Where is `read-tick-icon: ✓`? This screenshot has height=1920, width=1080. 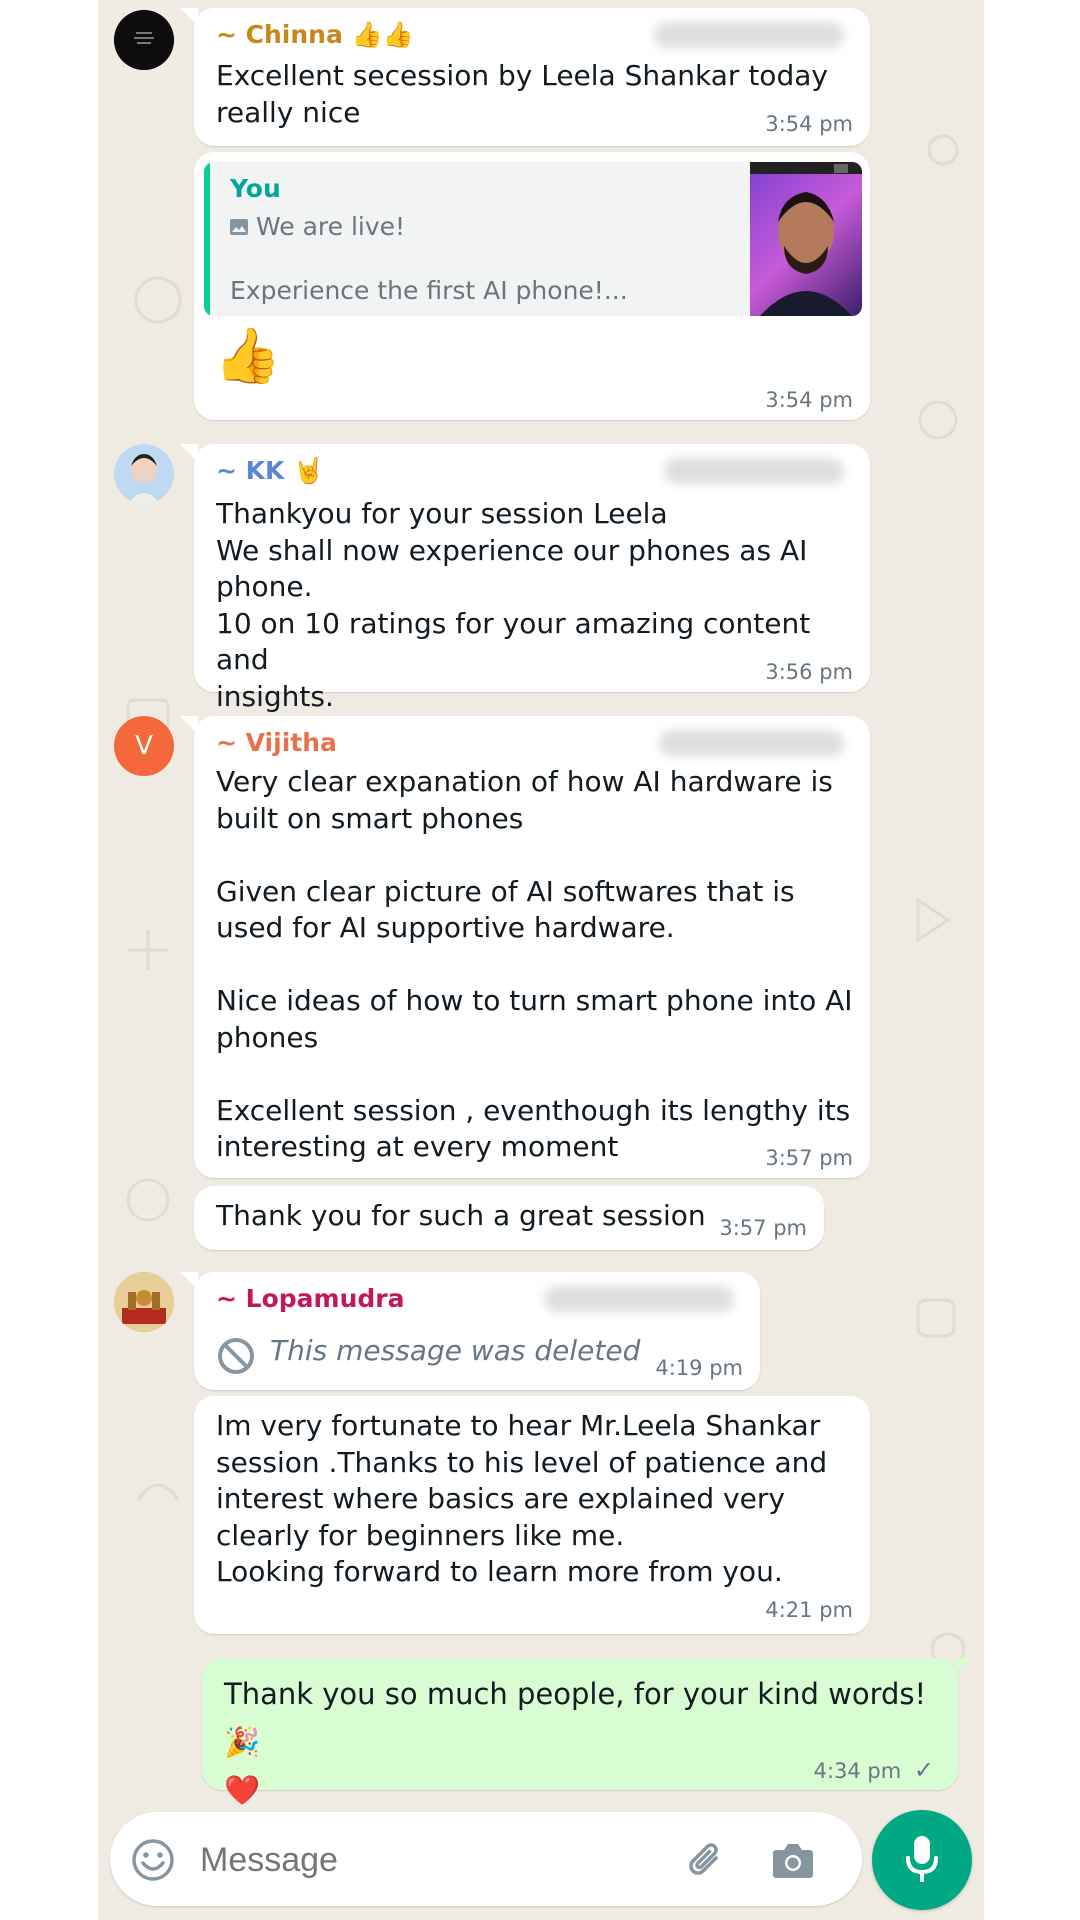
read-tick-icon: ✓ is located at coordinates (923, 1770).